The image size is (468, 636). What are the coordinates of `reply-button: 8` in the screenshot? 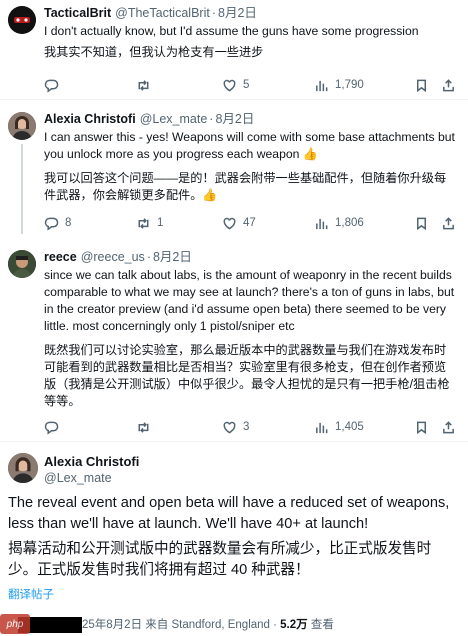 It's located at (57, 223).